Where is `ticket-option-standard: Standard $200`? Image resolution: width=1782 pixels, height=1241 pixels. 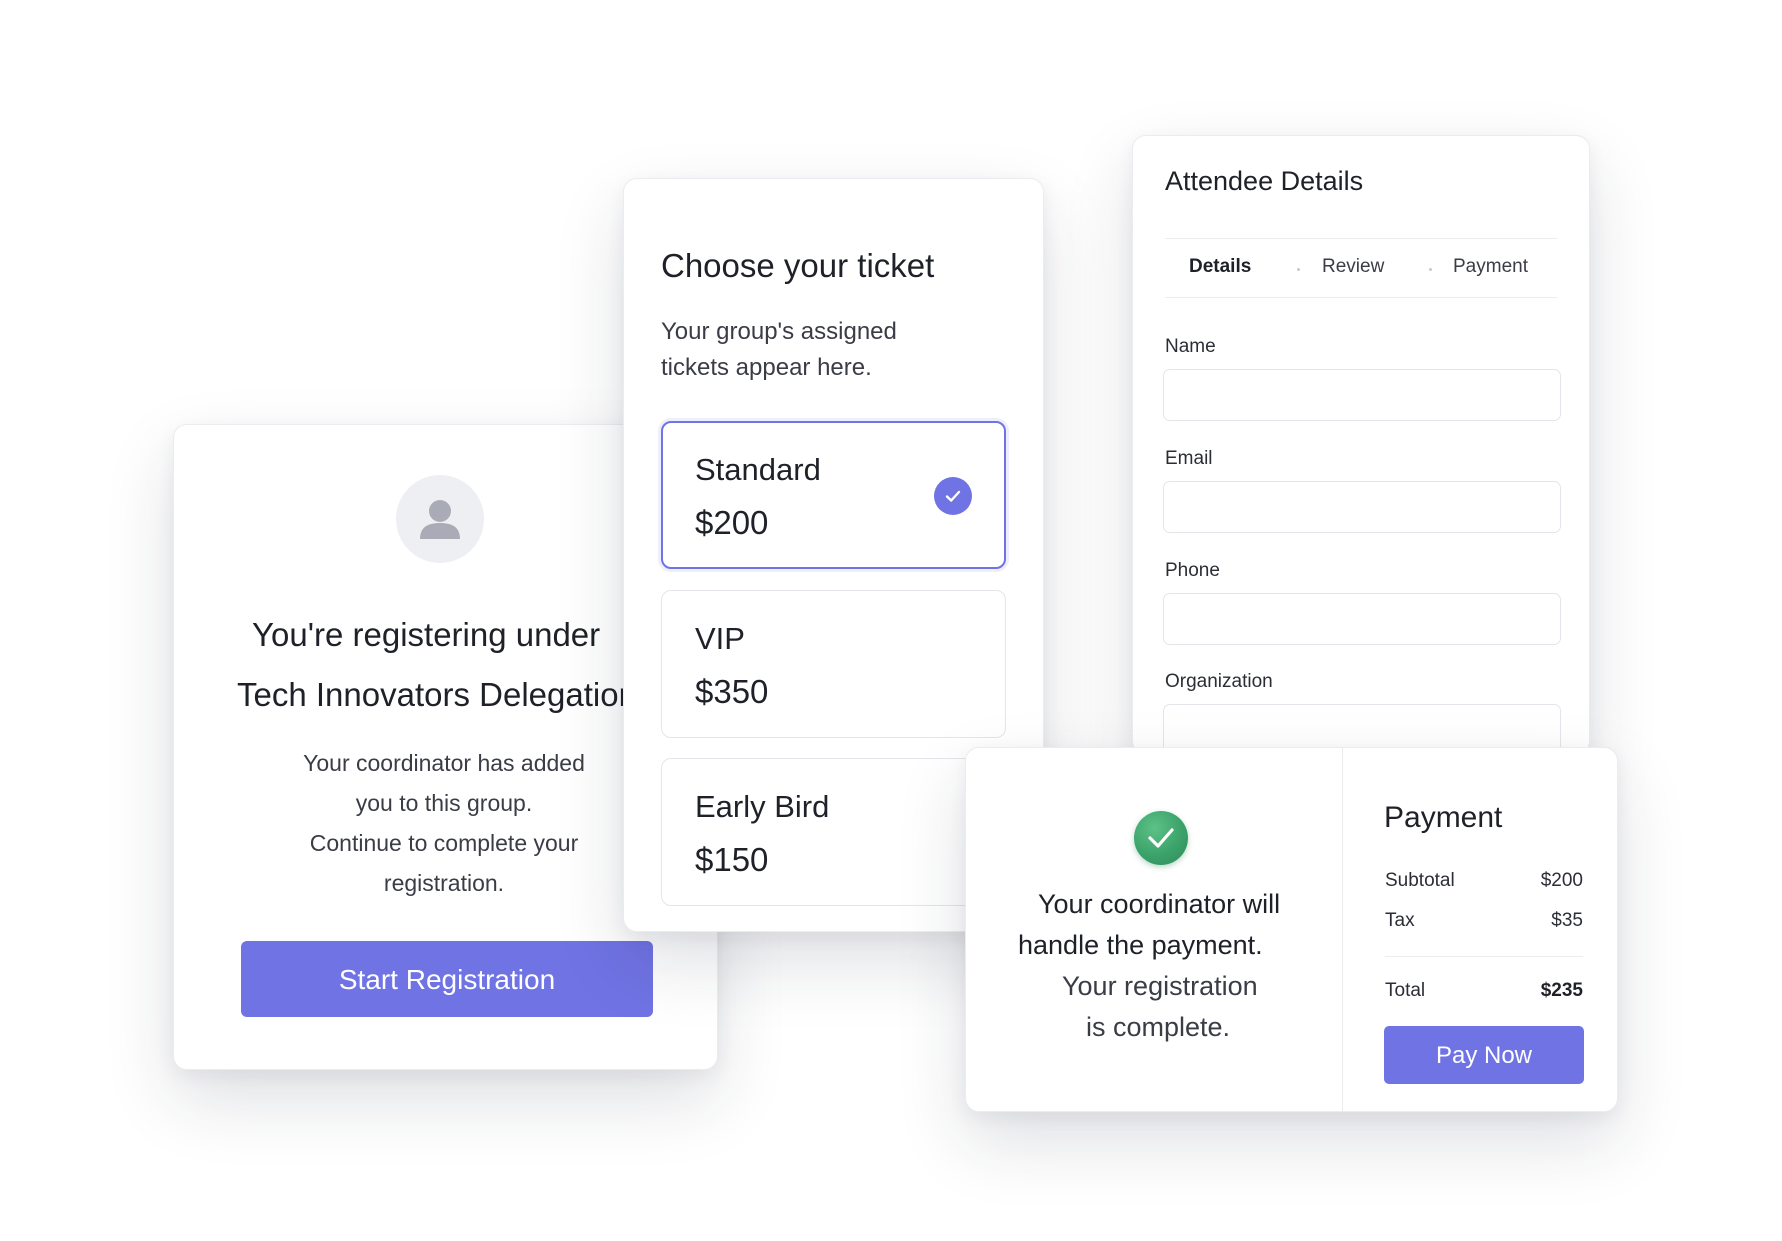
ticket-option-standard: Standard $200 is located at coordinates (833, 495).